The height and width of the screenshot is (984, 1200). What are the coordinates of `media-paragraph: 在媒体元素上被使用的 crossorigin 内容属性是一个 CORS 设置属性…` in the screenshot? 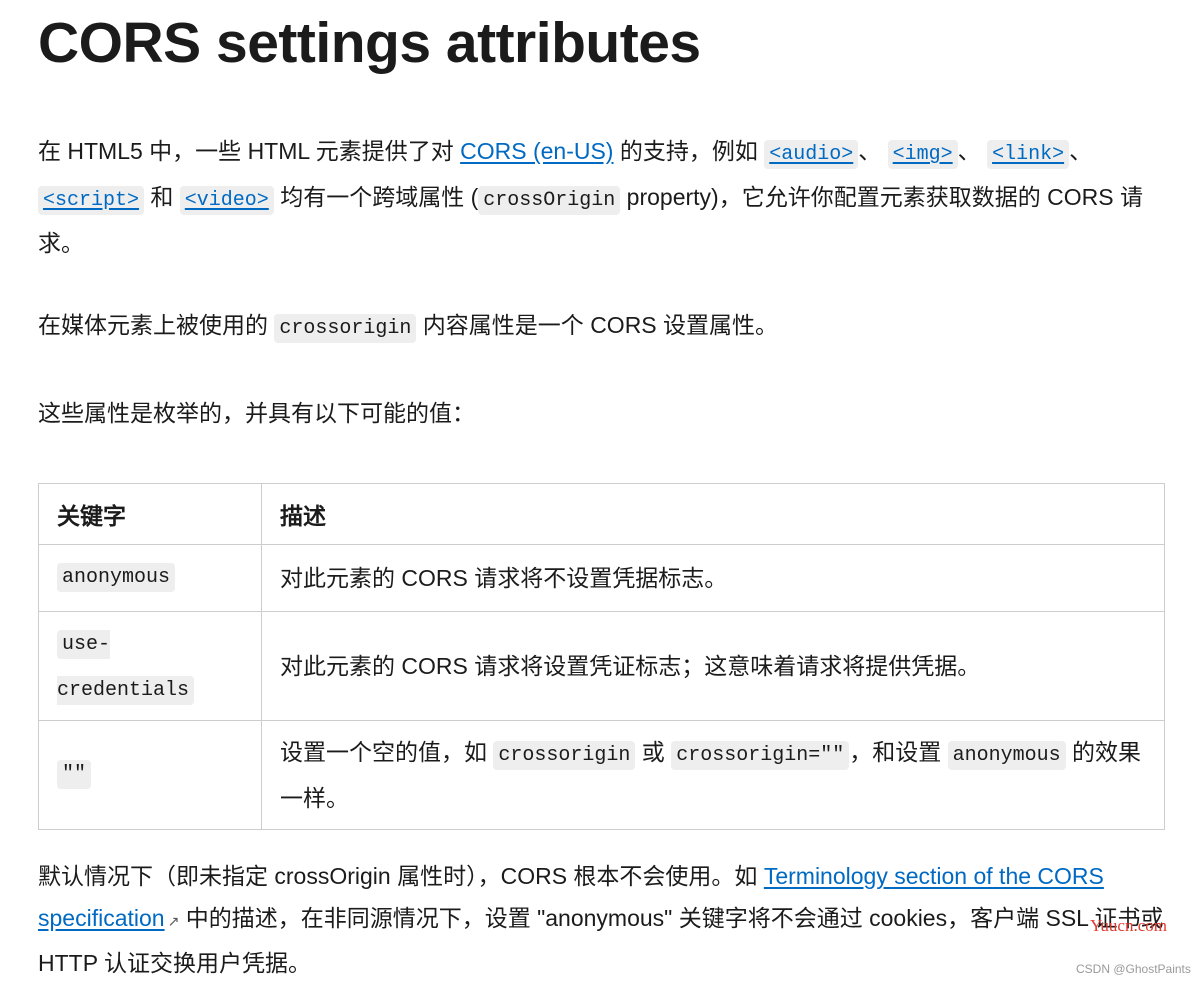 It's located at (408, 327).